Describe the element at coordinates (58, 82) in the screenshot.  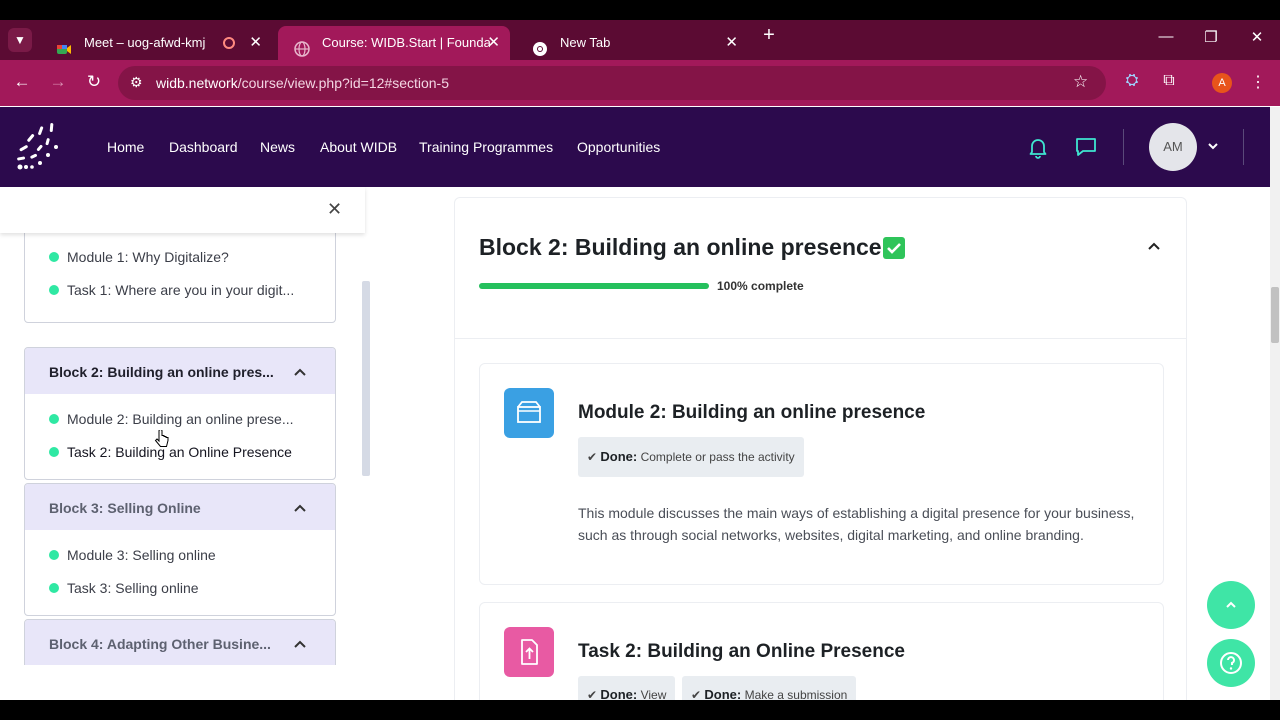
I see `forward-icon: →` at that location.